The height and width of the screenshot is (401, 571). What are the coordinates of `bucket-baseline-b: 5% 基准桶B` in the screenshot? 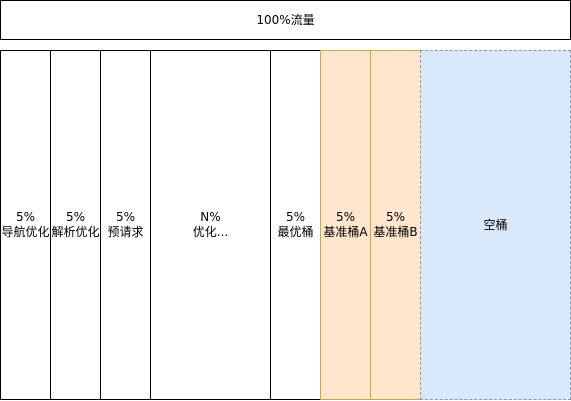 It's located at (395, 225).